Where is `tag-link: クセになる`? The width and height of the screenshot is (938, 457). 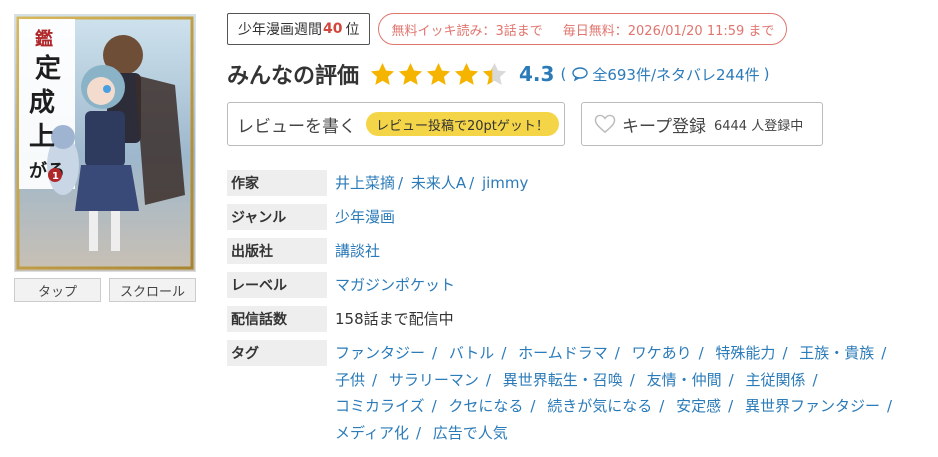 tag-link: クセになる is located at coordinates (485, 406).